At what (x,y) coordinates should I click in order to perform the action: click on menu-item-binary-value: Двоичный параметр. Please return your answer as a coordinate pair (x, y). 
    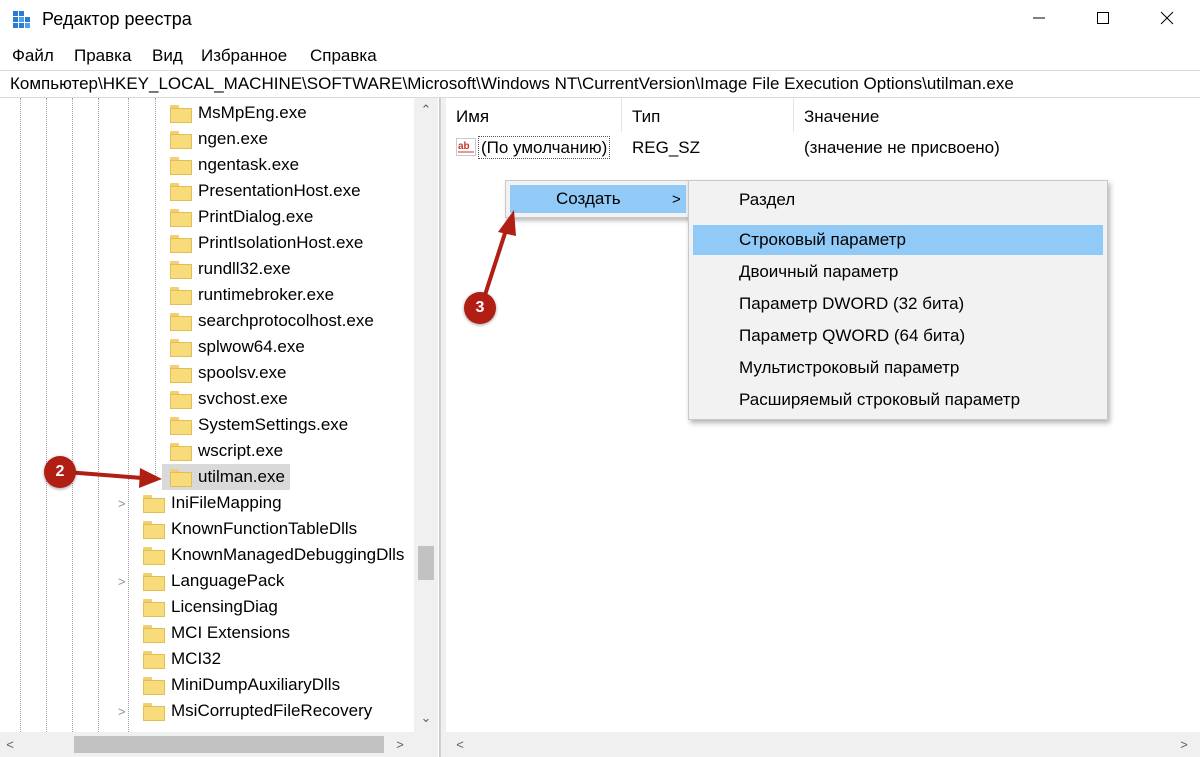
    Looking at the image, I should click on (898, 272).